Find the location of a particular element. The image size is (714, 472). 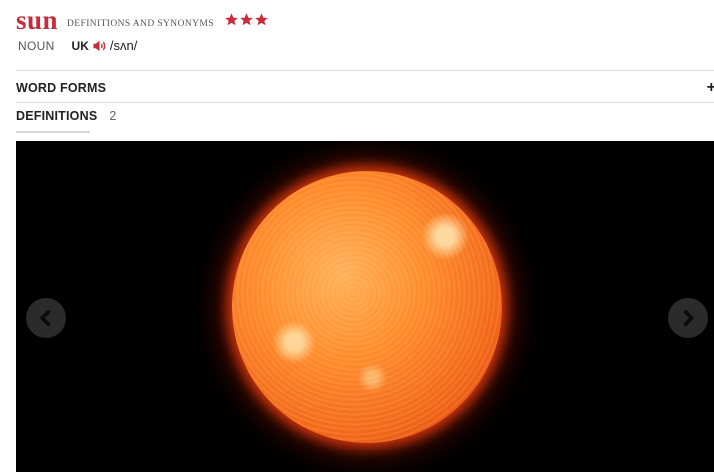

definitions-header: DEFINITIONS 2 is located at coordinates (66, 116).